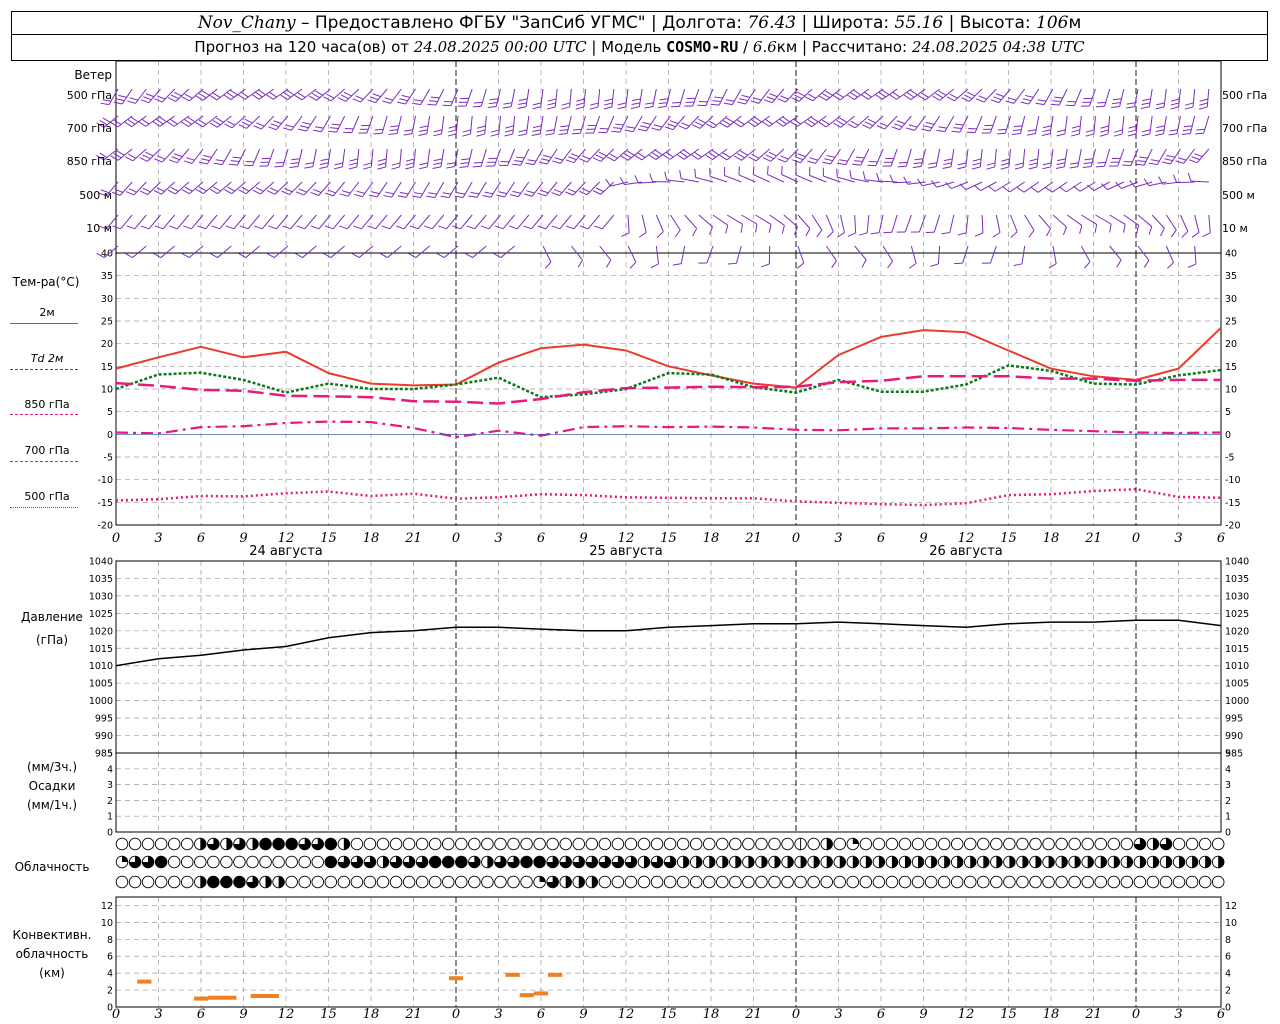 Image resolution: width=1280 pixels, height=1024 pixels. Describe the element at coordinates (108, 458) in the screenshot. I see `temp-tick-left: -5` at that location.